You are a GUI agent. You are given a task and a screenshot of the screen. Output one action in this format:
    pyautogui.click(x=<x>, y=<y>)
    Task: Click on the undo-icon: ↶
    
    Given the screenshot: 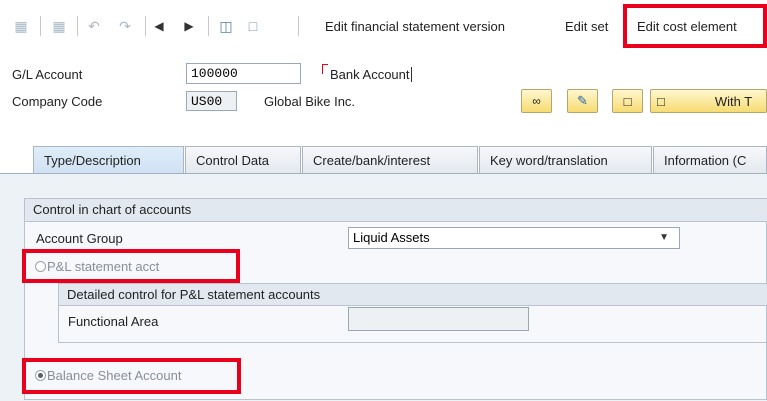 What is the action you would take?
    pyautogui.click(x=94, y=26)
    